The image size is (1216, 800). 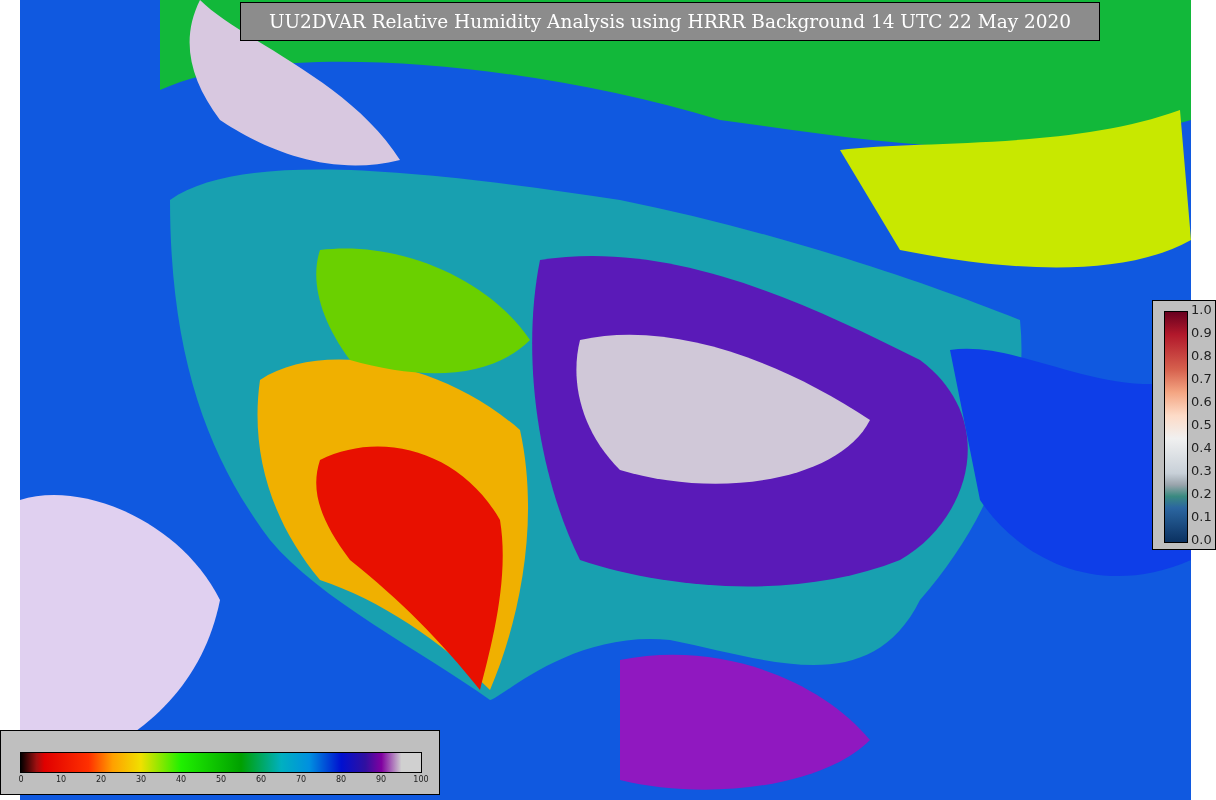 What do you see at coordinates (1201, 402) in the screenshot?
I see `tick-label: 0.6` at bounding box center [1201, 402].